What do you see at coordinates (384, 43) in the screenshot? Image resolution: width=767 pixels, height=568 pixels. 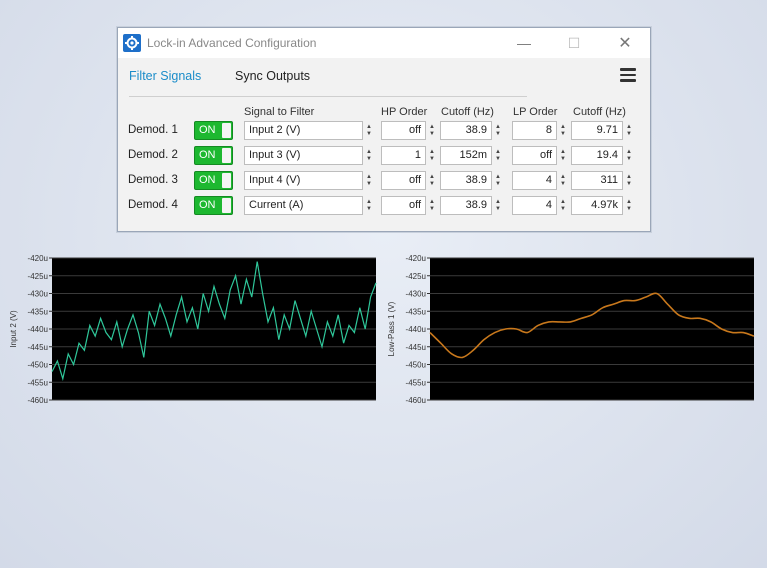 I see `title-bar: Lock-in Advanced Configuration — ☐ ✕` at bounding box center [384, 43].